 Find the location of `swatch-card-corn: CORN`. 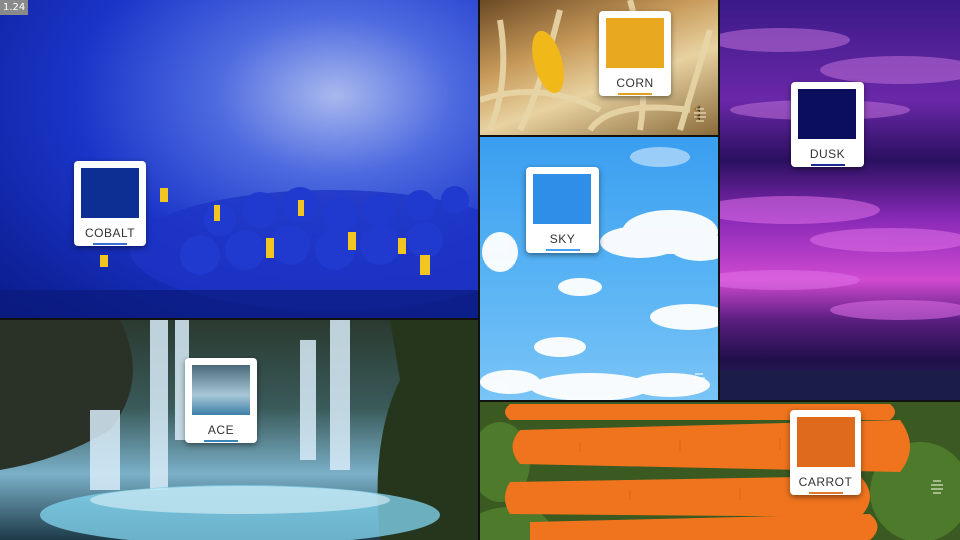

swatch-card-corn: CORN is located at coordinates (635, 53).